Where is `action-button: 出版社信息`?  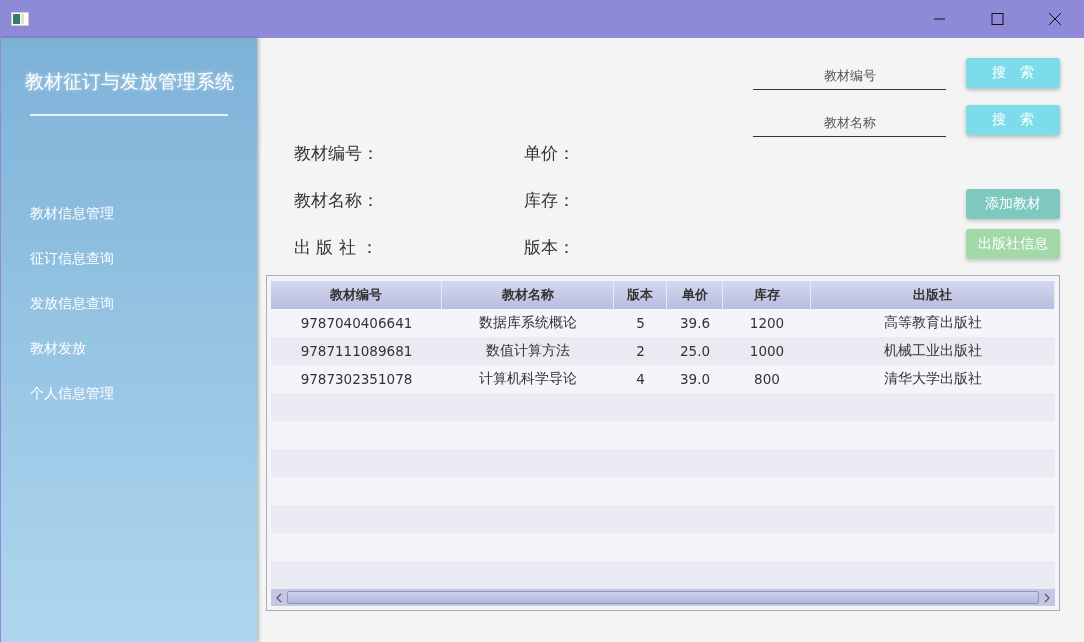
action-button: 出版社信息 is located at coordinates (1013, 244).